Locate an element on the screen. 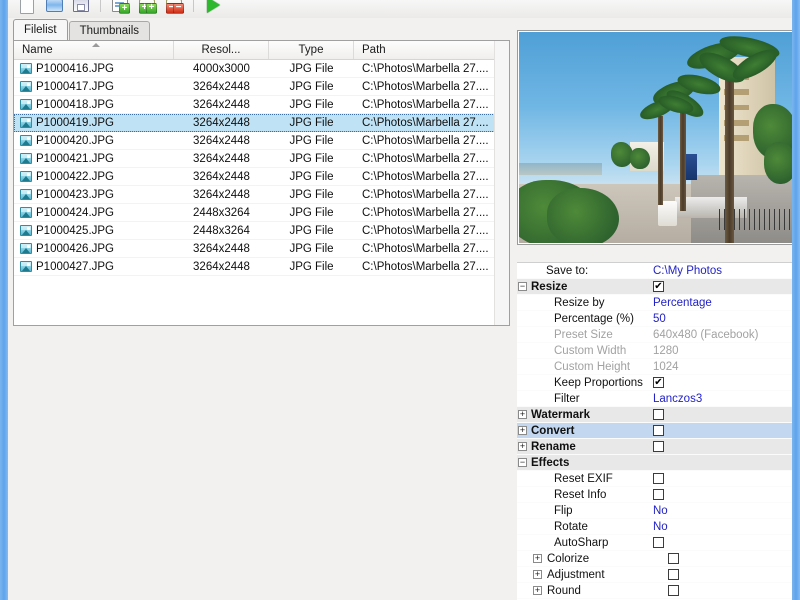  tab-thumbnails: Thumbnails is located at coordinates (109, 30).